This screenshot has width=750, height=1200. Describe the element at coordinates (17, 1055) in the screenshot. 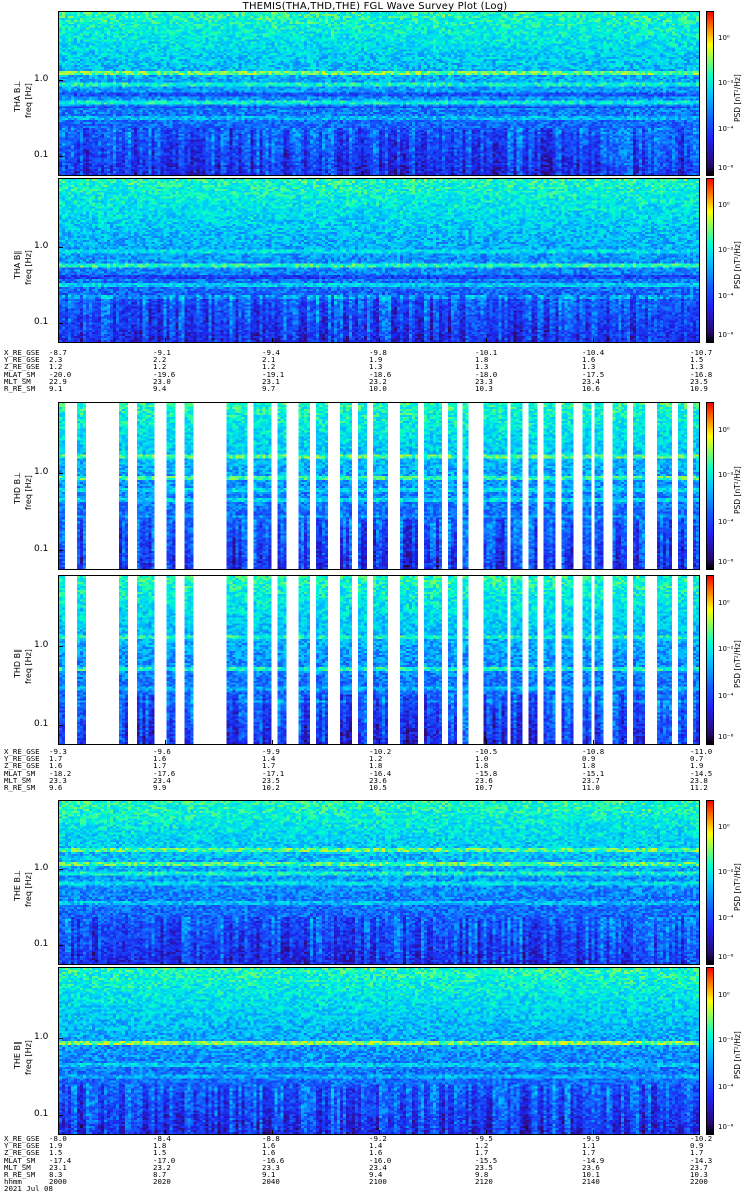

I see `panel-ylabel: THE B∥` at that location.